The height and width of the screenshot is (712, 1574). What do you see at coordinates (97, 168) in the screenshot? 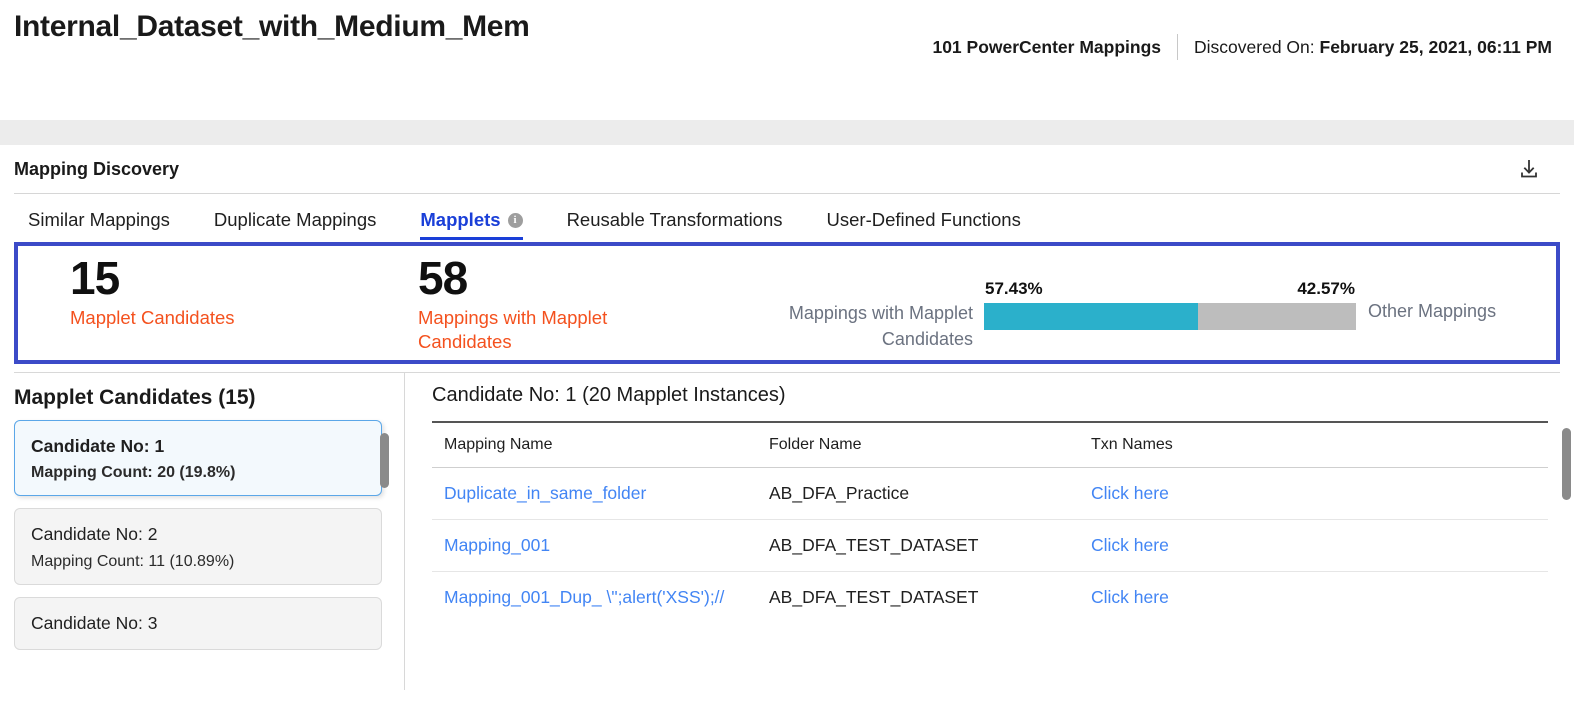
I see `mapping-discovery-title: Mapping Discovery` at bounding box center [97, 168].